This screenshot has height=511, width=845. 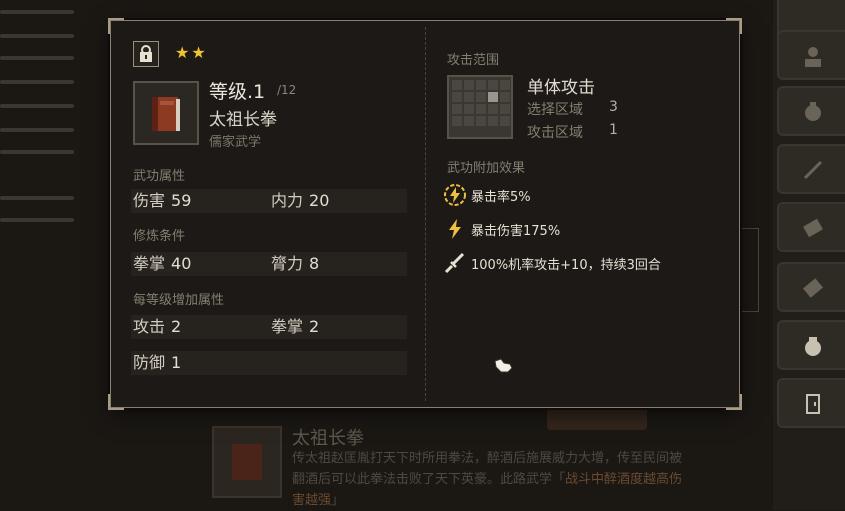 I want to click on scroll-tab-icon, so click(x=813, y=288).